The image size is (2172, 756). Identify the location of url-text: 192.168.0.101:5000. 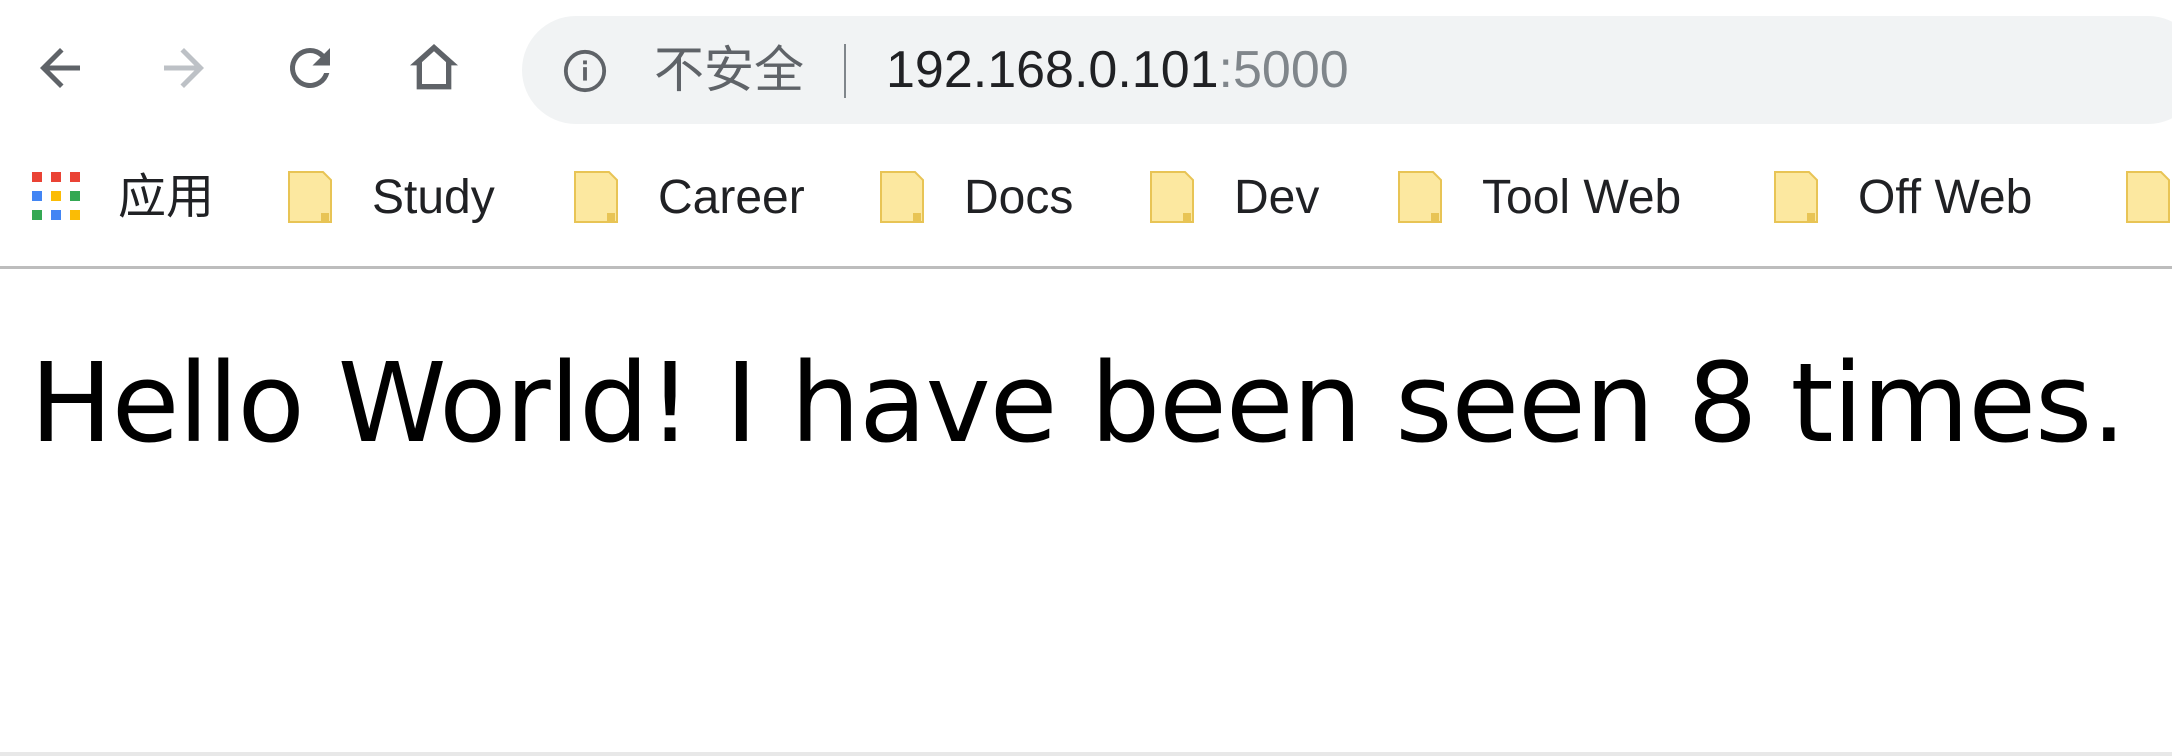
(1117, 70).